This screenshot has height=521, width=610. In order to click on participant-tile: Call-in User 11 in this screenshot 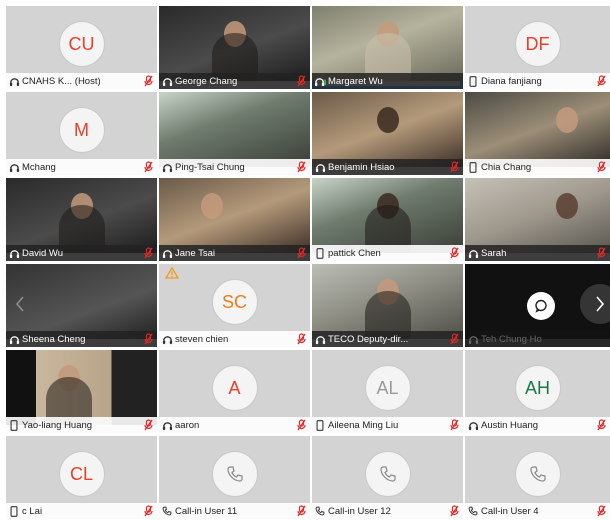, I will do `click(234, 477)`.